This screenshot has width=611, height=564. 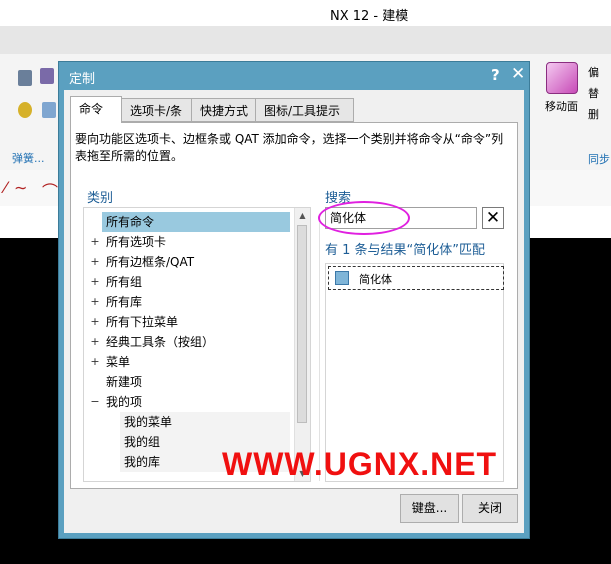 What do you see at coordinates (305, 13) in the screenshot?
I see `app-titlebar: NX 12 - 建模` at bounding box center [305, 13].